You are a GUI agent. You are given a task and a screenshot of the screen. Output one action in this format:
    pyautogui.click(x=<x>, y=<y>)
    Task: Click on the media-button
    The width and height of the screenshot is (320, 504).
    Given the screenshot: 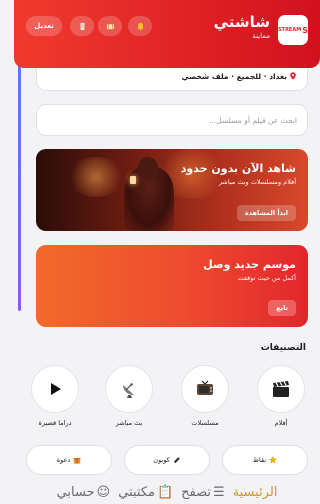 What is the action you would take?
    pyautogui.click(x=110, y=26)
    